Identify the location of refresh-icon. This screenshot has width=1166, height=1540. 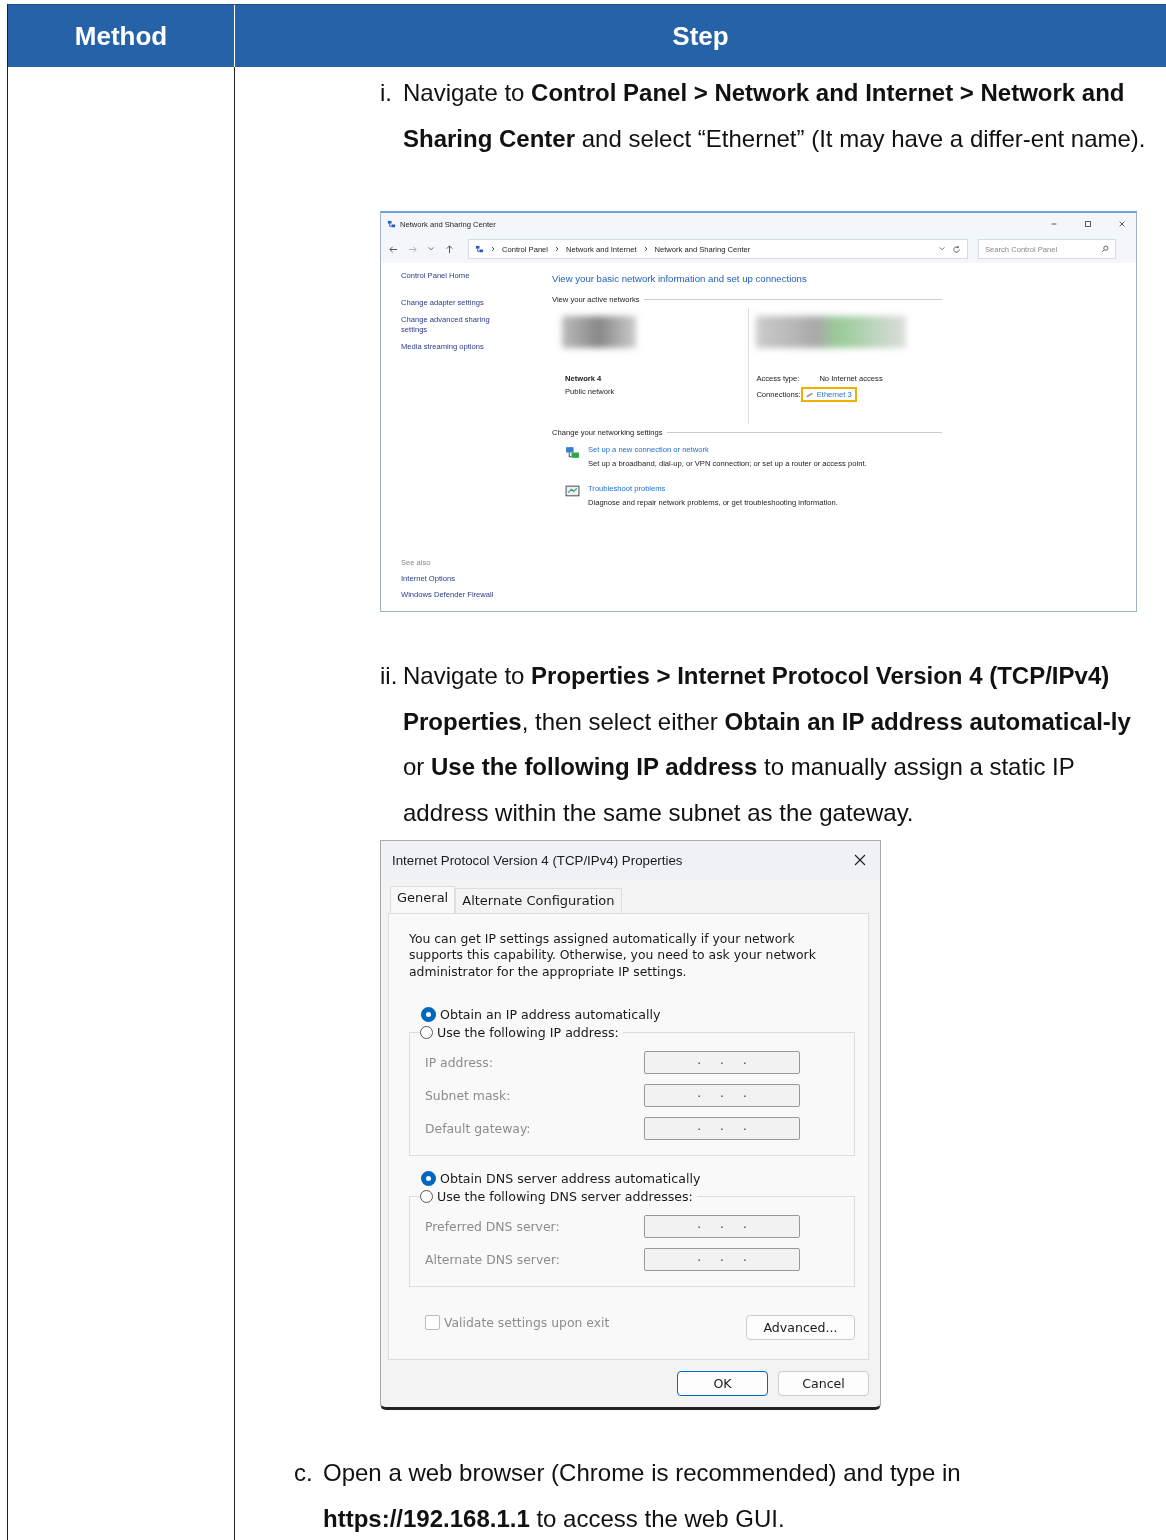
(956, 249).